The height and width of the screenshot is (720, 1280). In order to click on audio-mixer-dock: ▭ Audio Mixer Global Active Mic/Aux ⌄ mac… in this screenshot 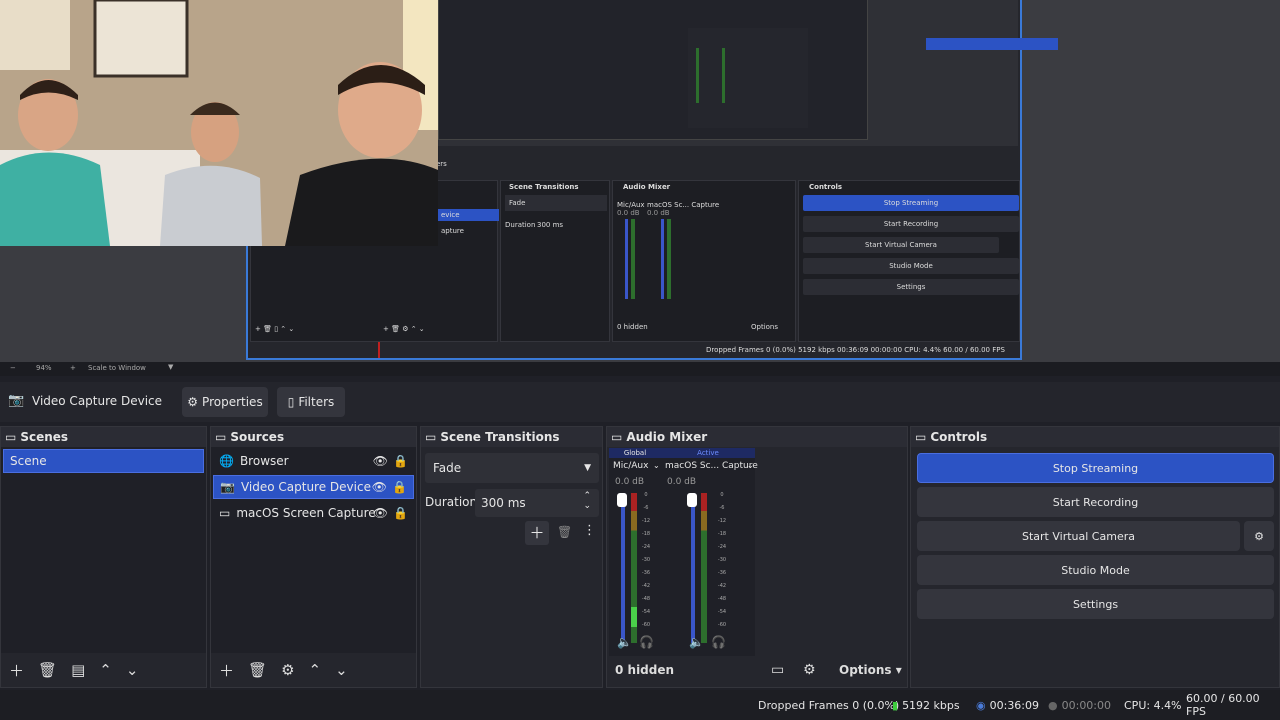, I will do `click(757, 557)`.